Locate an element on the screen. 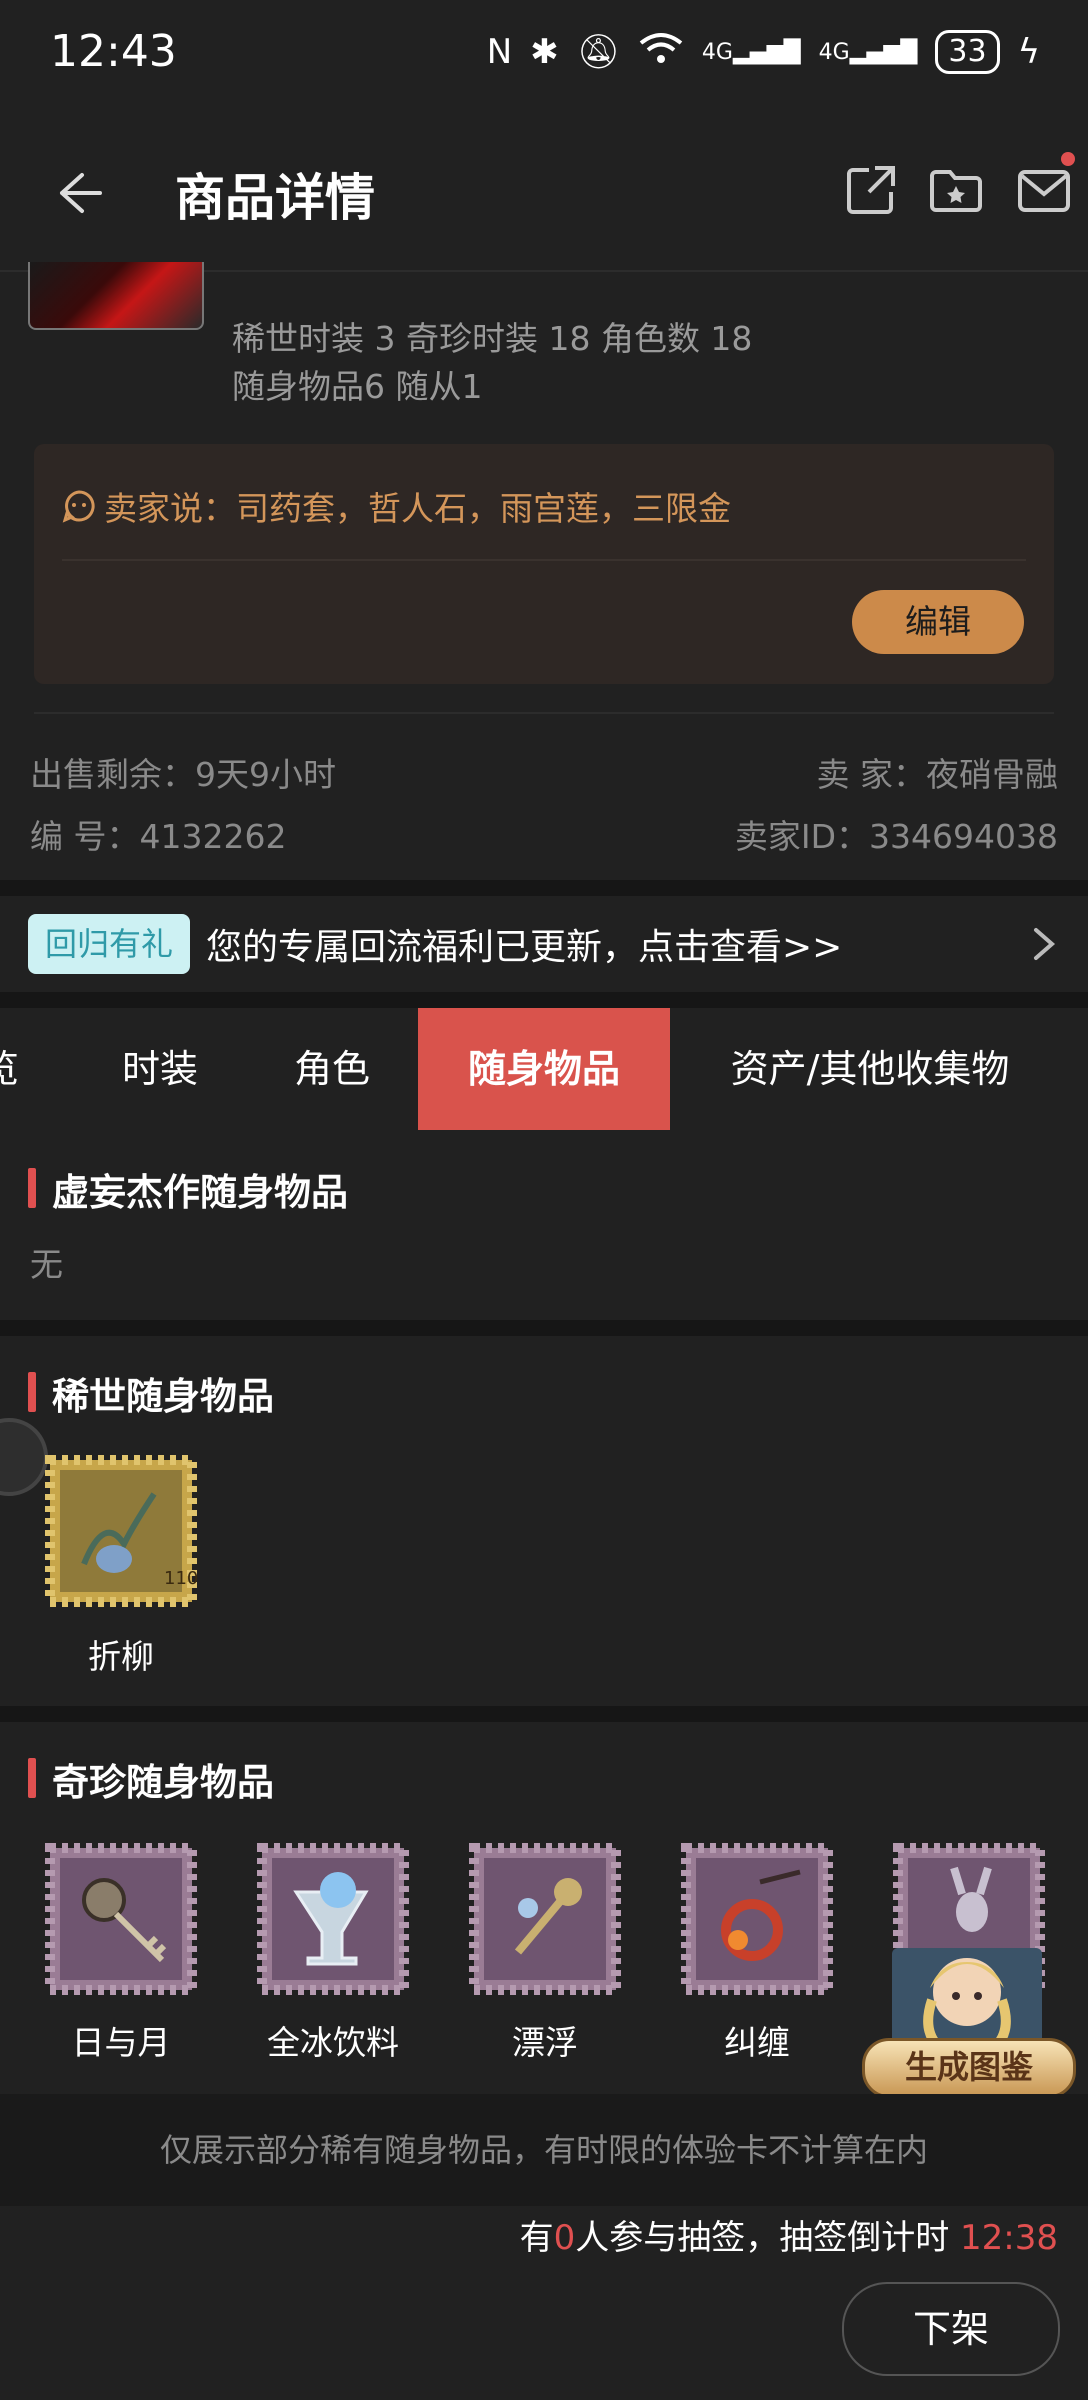  wifi-icon is located at coordinates (661, 52).